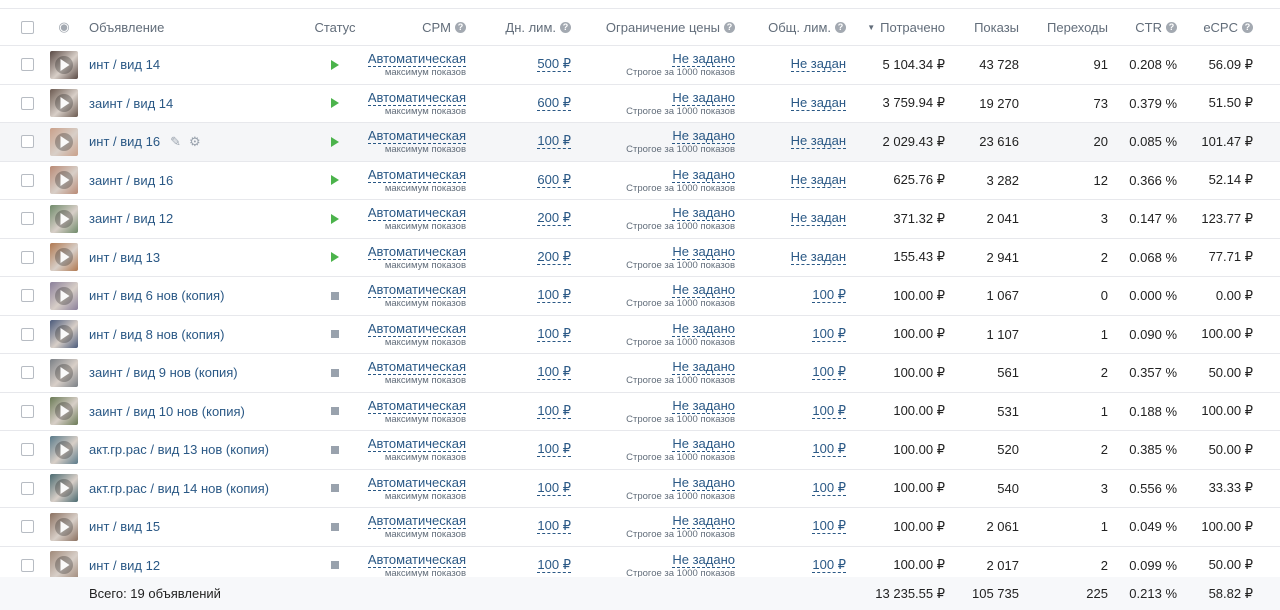 The height and width of the screenshot is (610, 1280). What do you see at coordinates (163, 372) in the screenshot?
I see `ad-name-link: заинт / вид 9 нов (копия)` at bounding box center [163, 372].